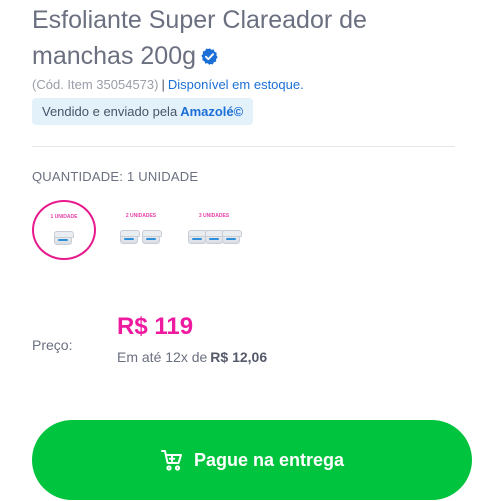  Describe the element at coordinates (163, 176) in the screenshot. I see `quantity-selected-value: 1 UNIDADE` at that location.